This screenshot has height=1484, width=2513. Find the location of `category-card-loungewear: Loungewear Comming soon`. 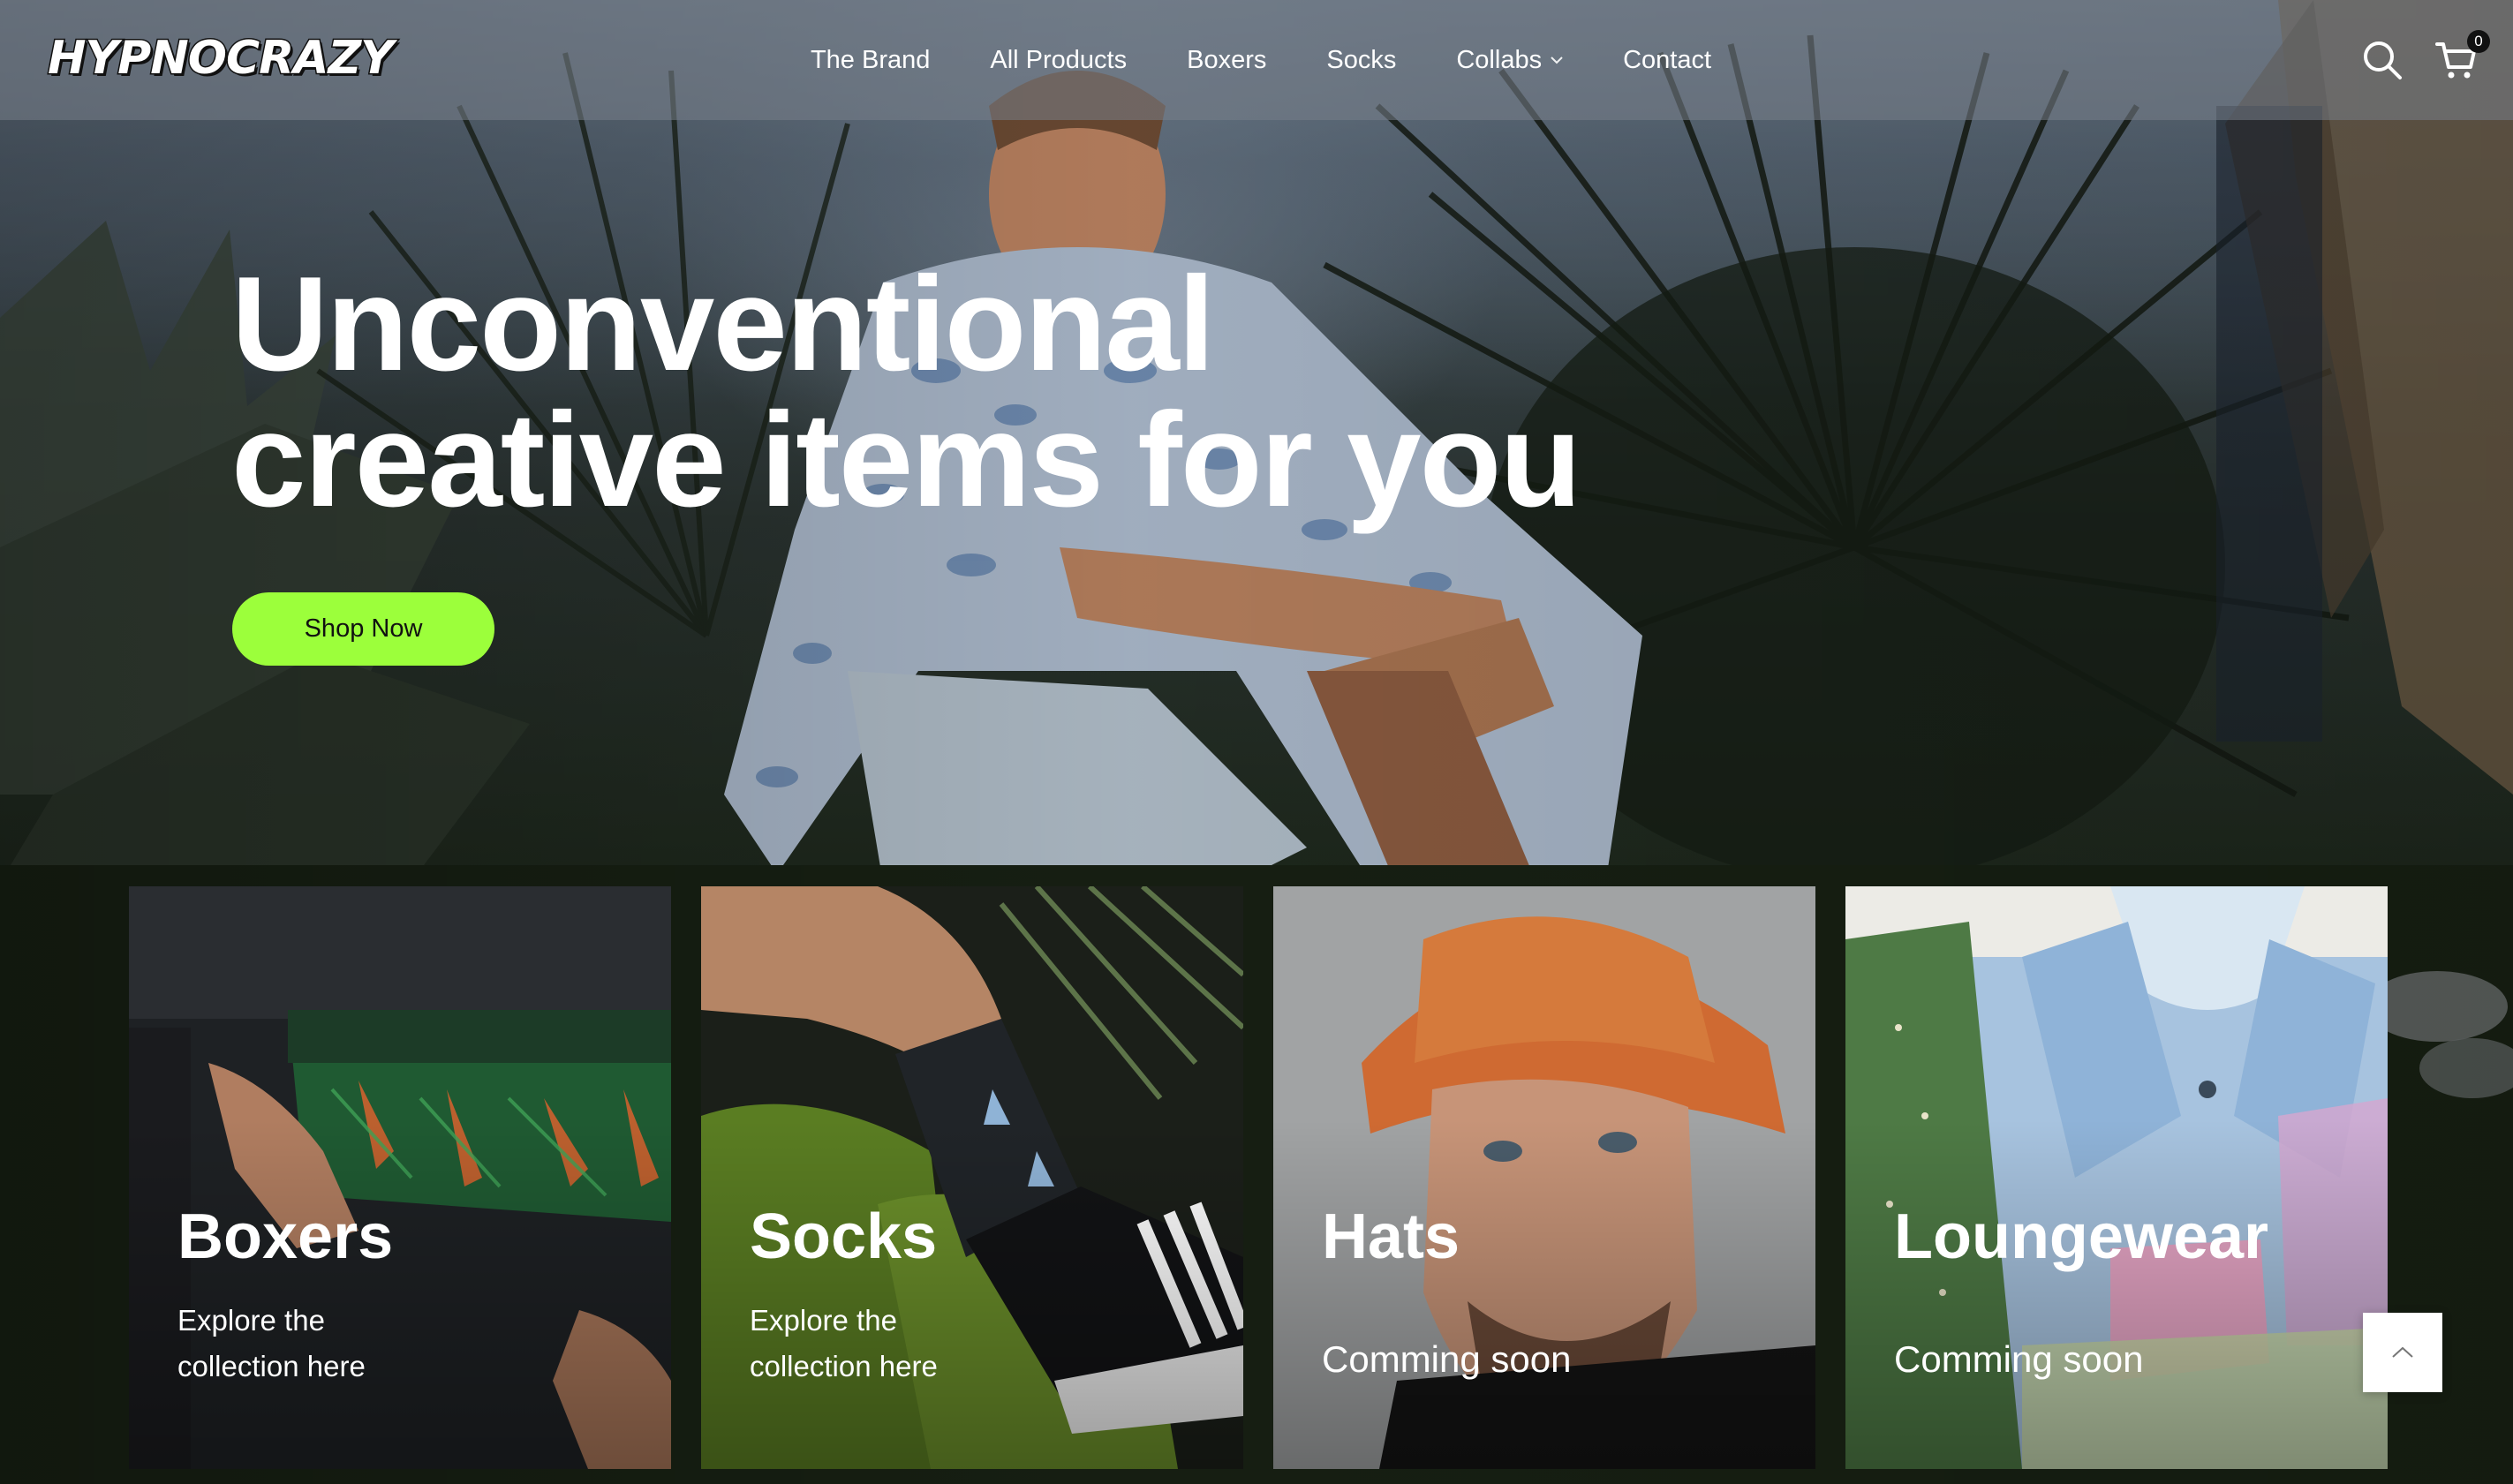

category-card-loungewear: Loungewear Comming soon is located at coordinates (2116, 1177).